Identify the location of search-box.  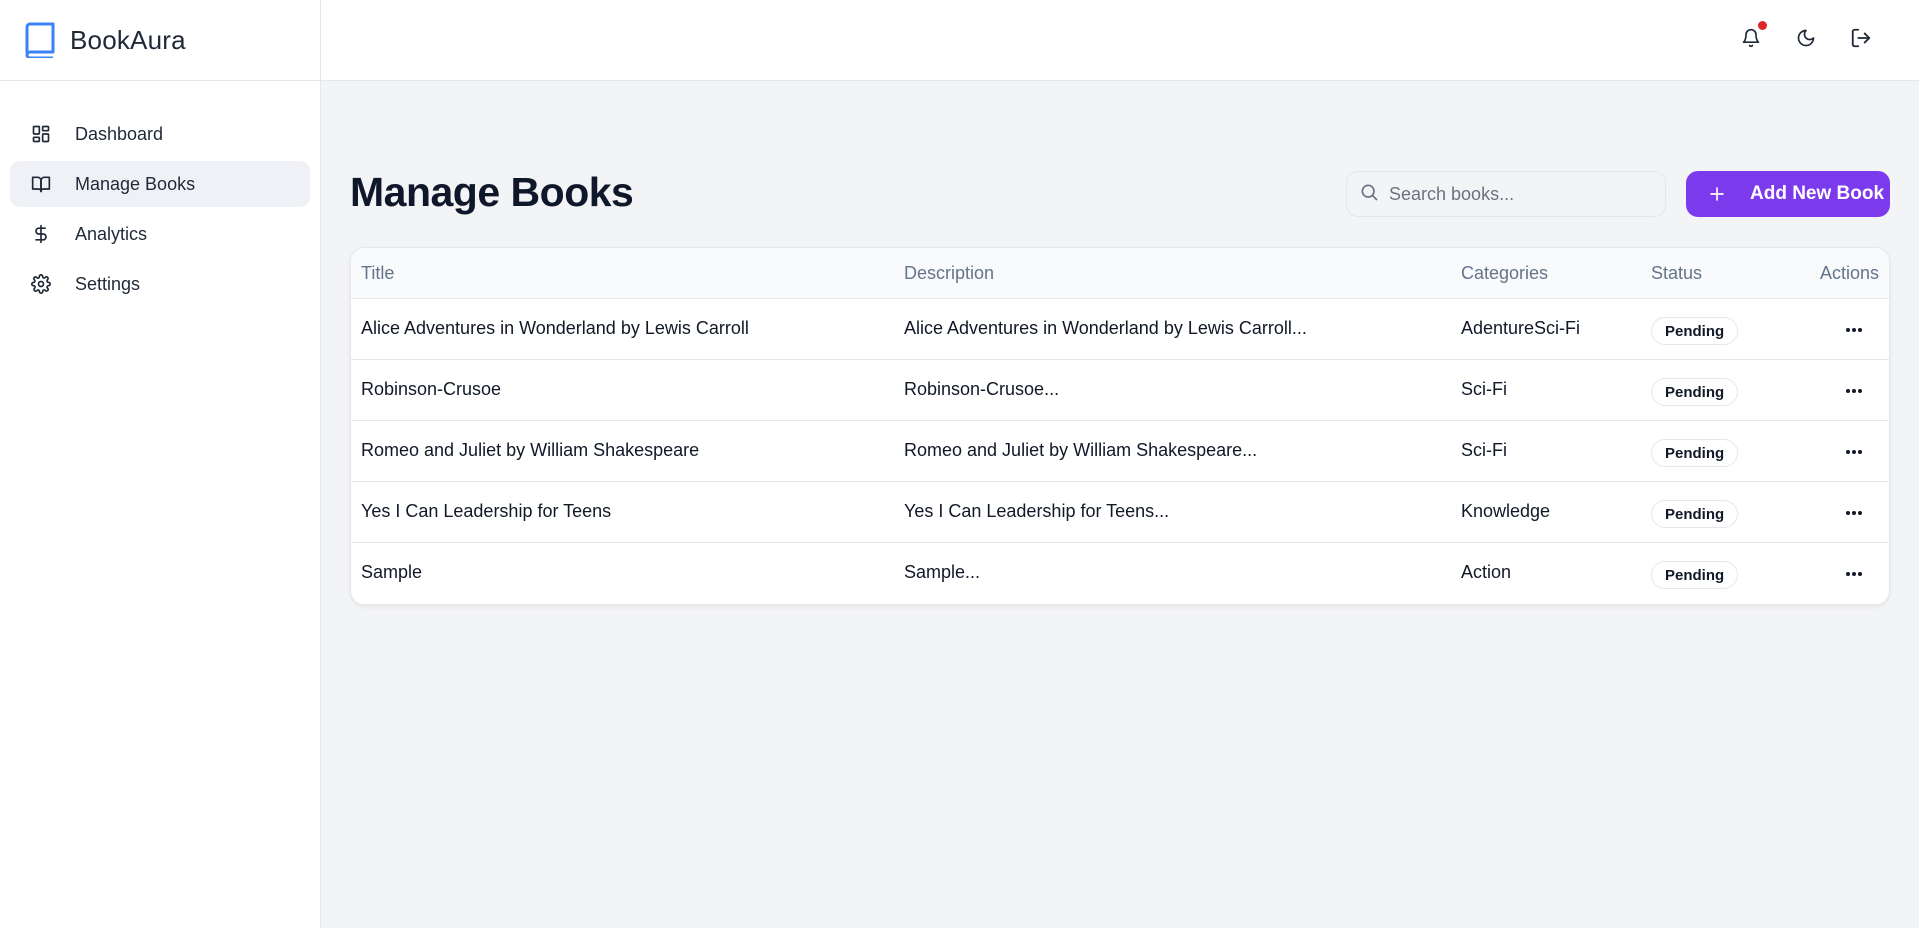
(1506, 194).